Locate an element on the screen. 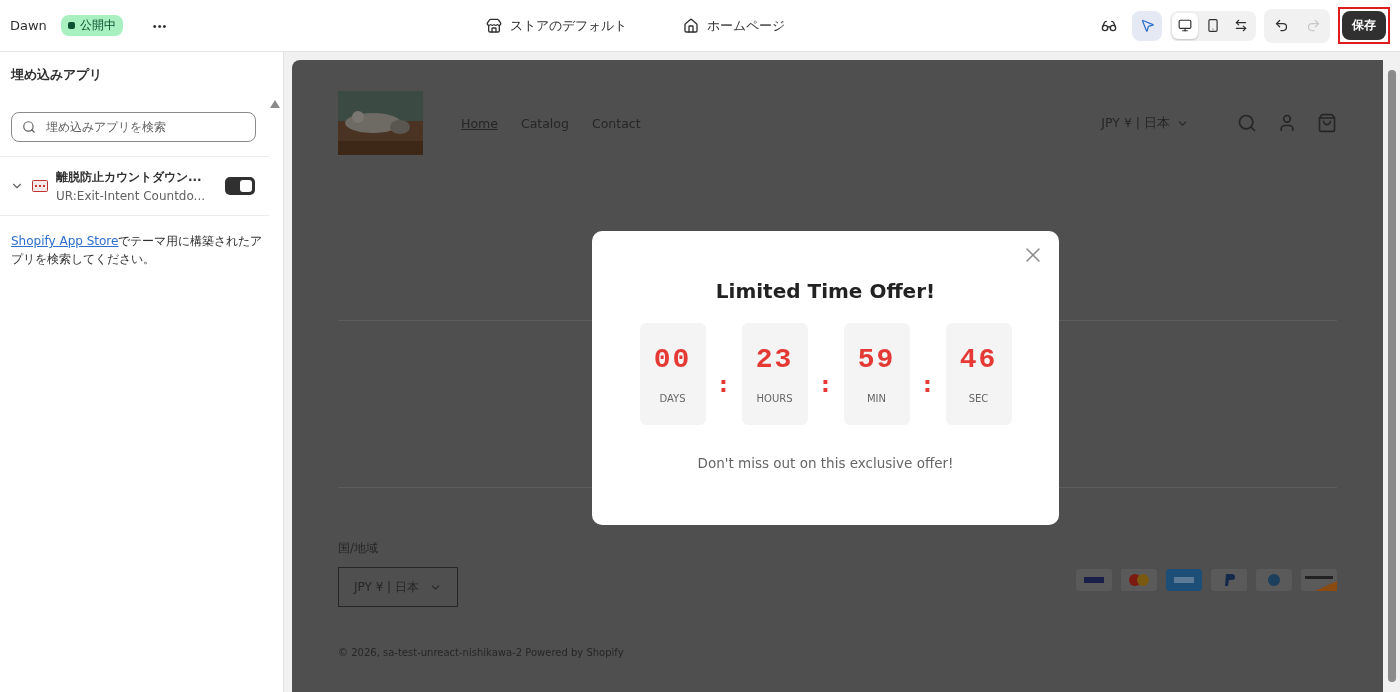 This screenshot has width=1400, height=692. cursor-icon is located at coordinates (1147, 25).